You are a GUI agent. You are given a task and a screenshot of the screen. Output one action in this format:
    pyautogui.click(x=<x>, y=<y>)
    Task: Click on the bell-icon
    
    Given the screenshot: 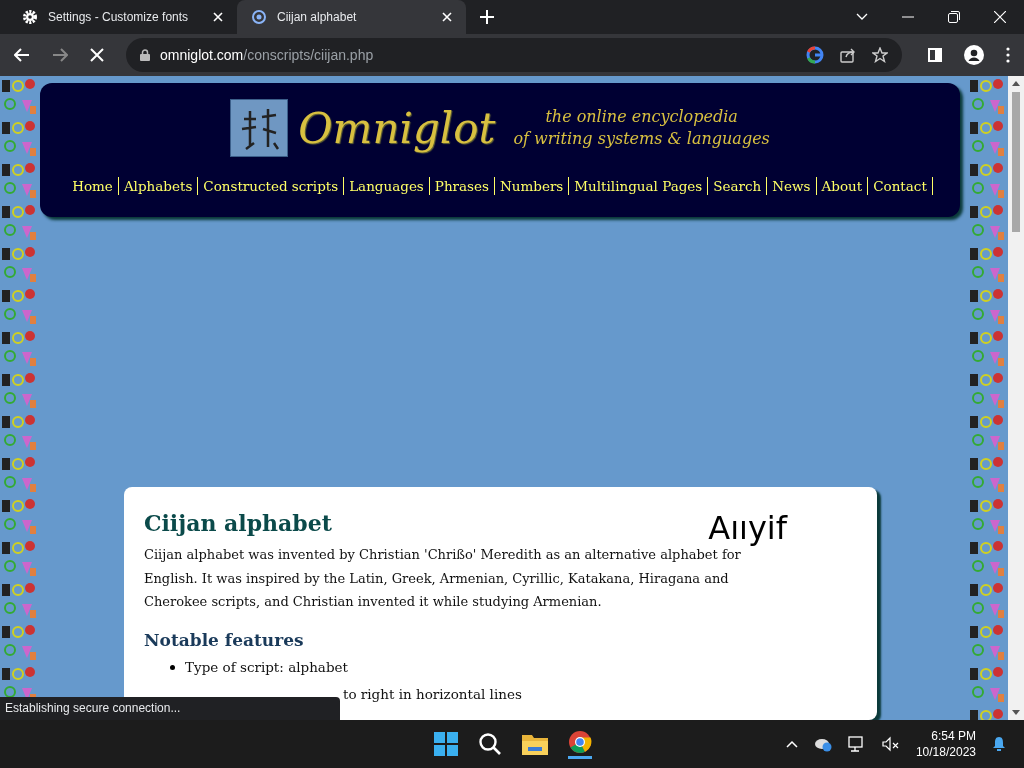 What is the action you would take?
    pyautogui.click(x=999, y=744)
    